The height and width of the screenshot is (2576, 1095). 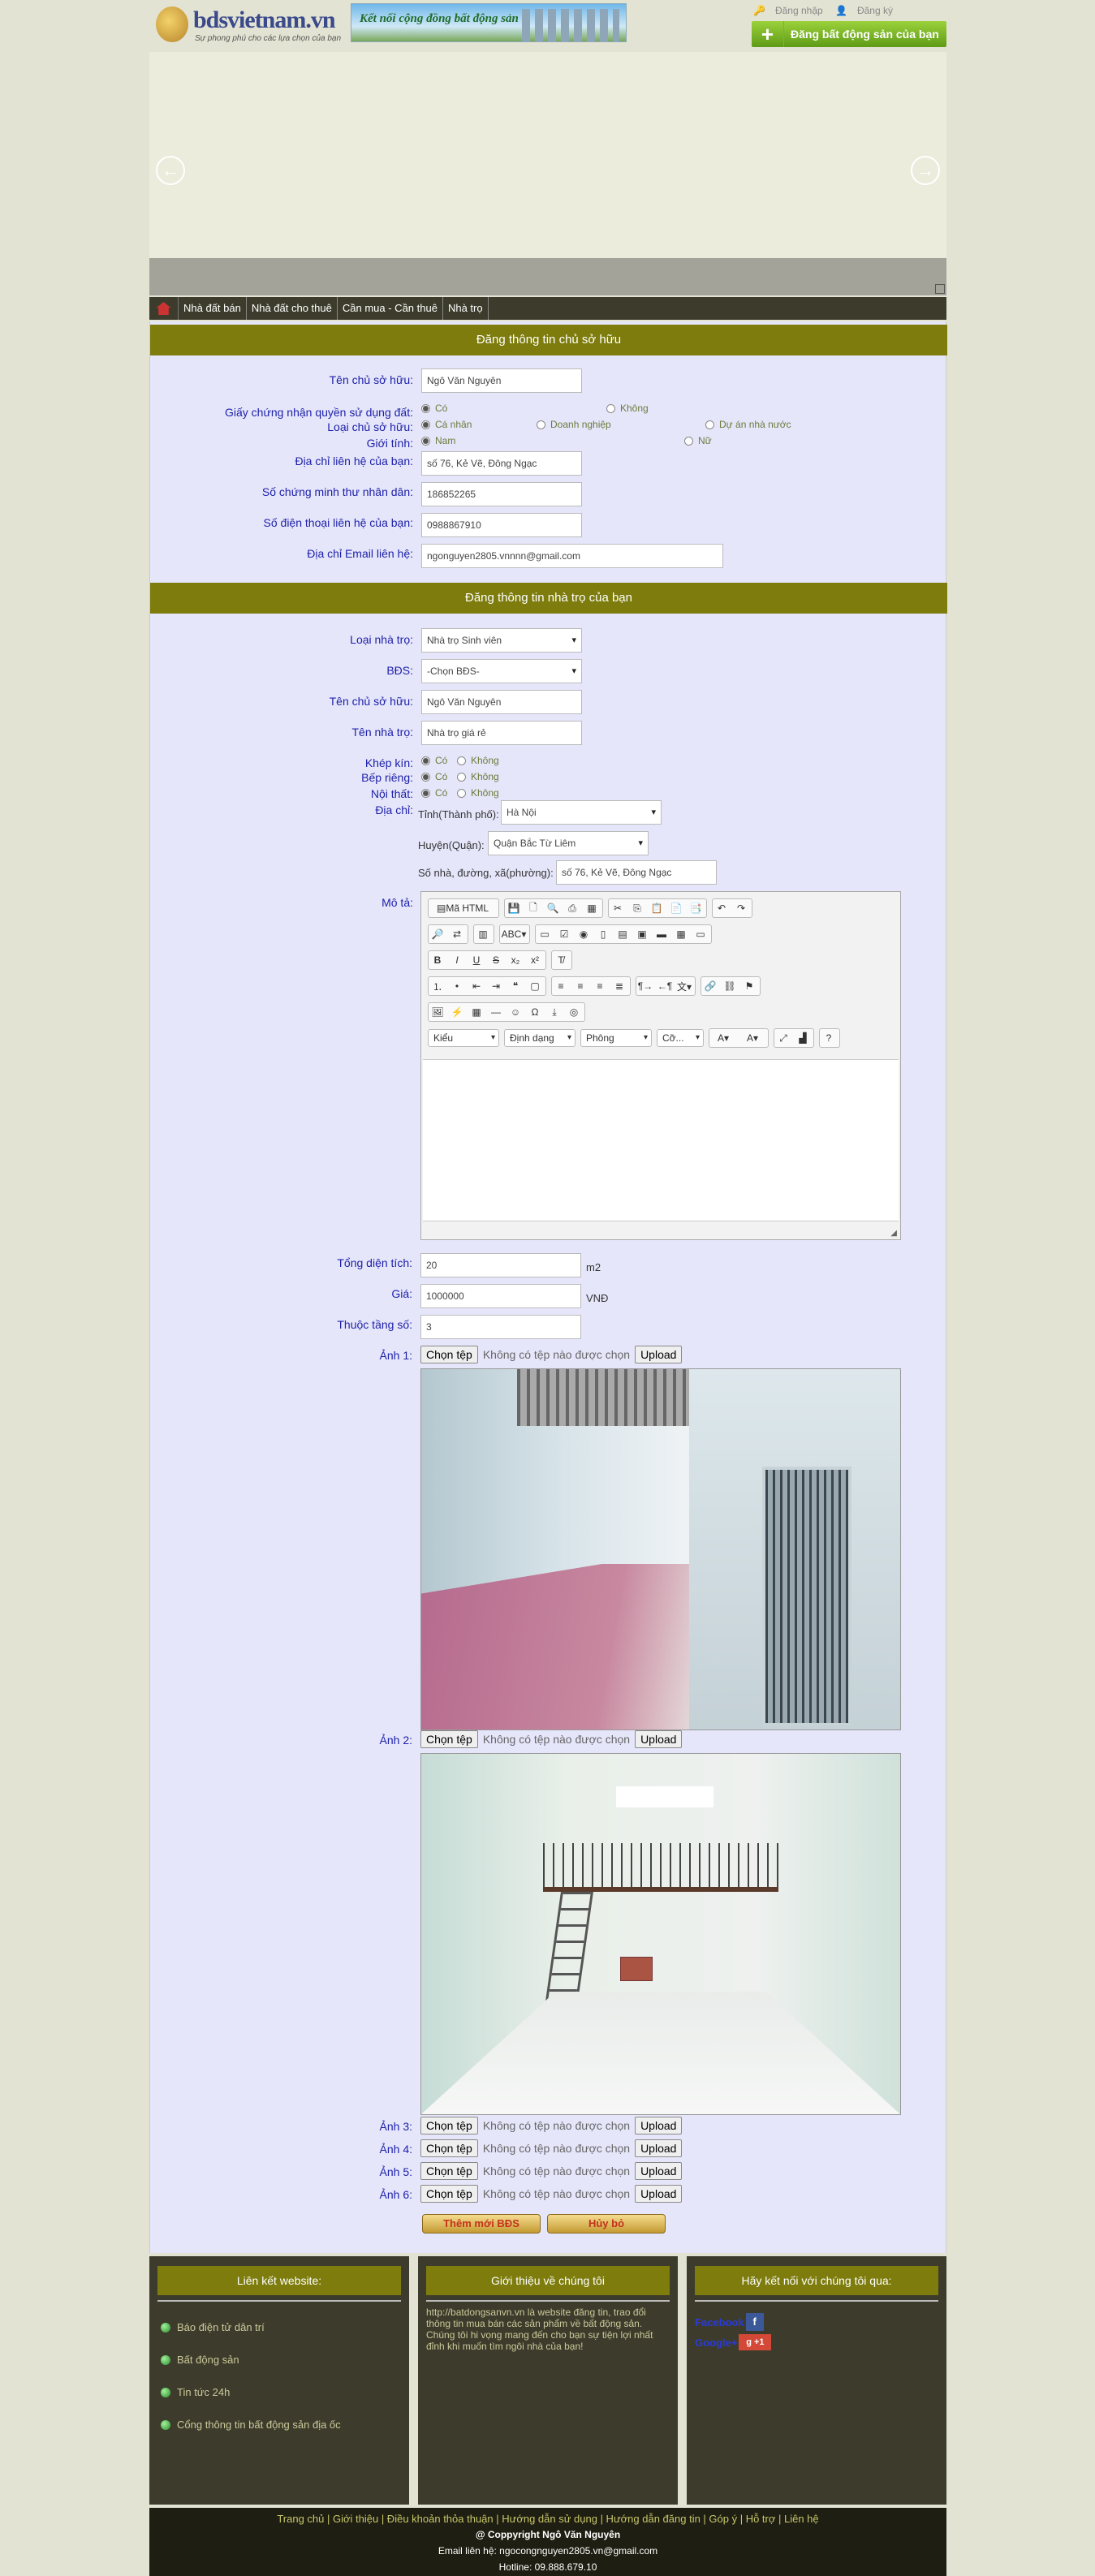 What do you see at coordinates (926, 171) in the screenshot?
I see `slider-next-button: →` at bounding box center [926, 171].